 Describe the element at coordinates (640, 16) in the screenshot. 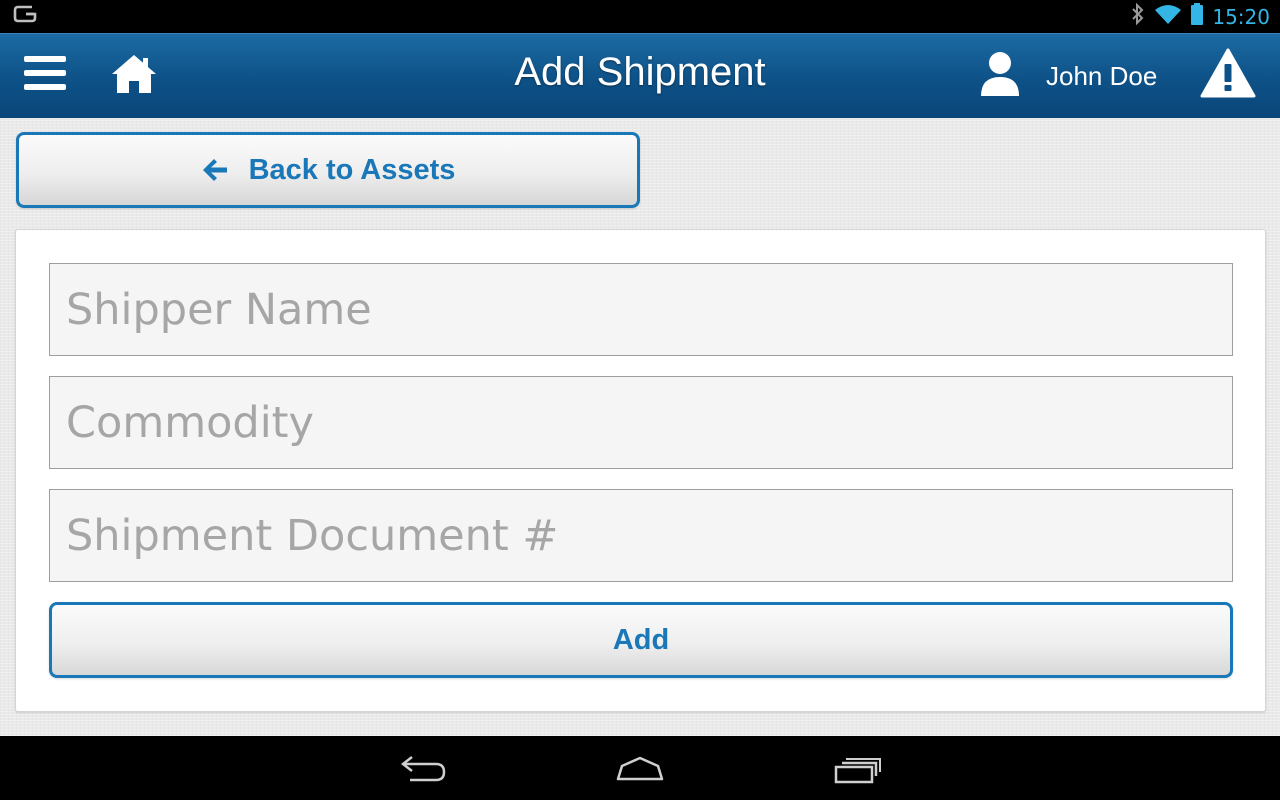

I see `status-bar: 15:20` at that location.